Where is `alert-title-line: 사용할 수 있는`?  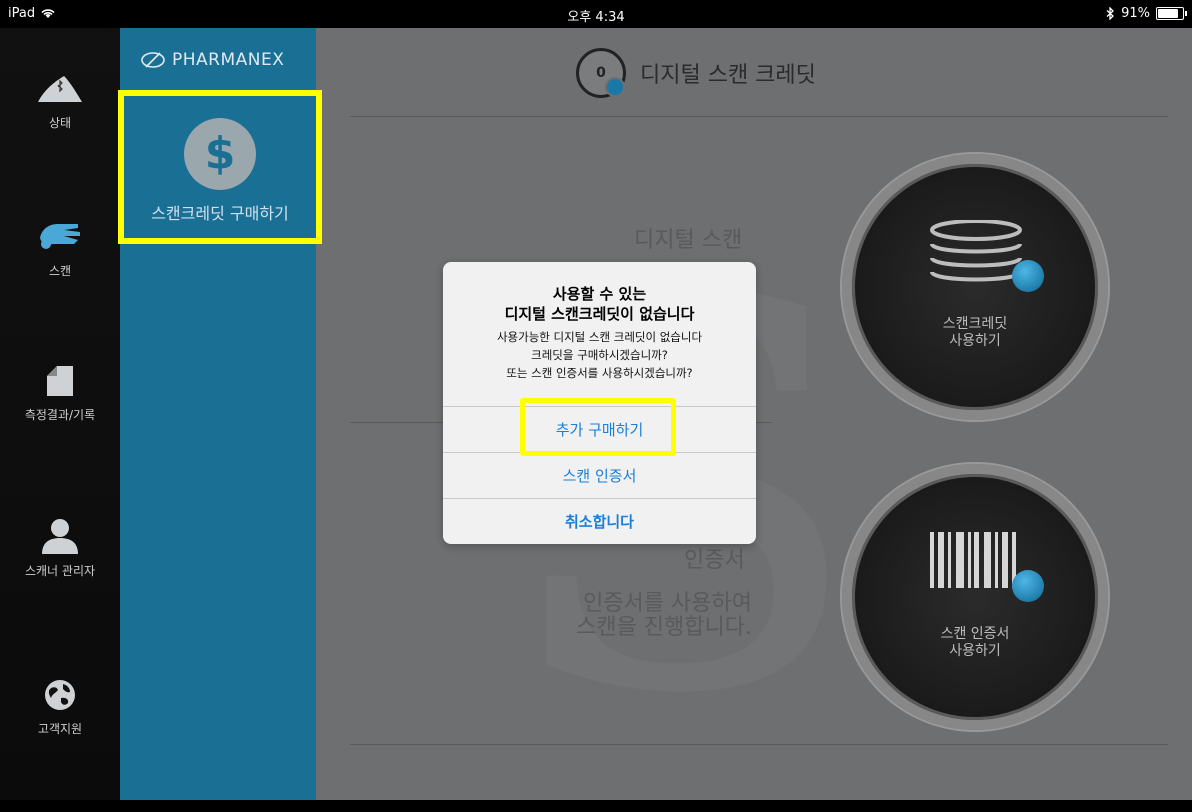 alert-title-line: 사용할 수 있는 is located at coordinates (599, 294).